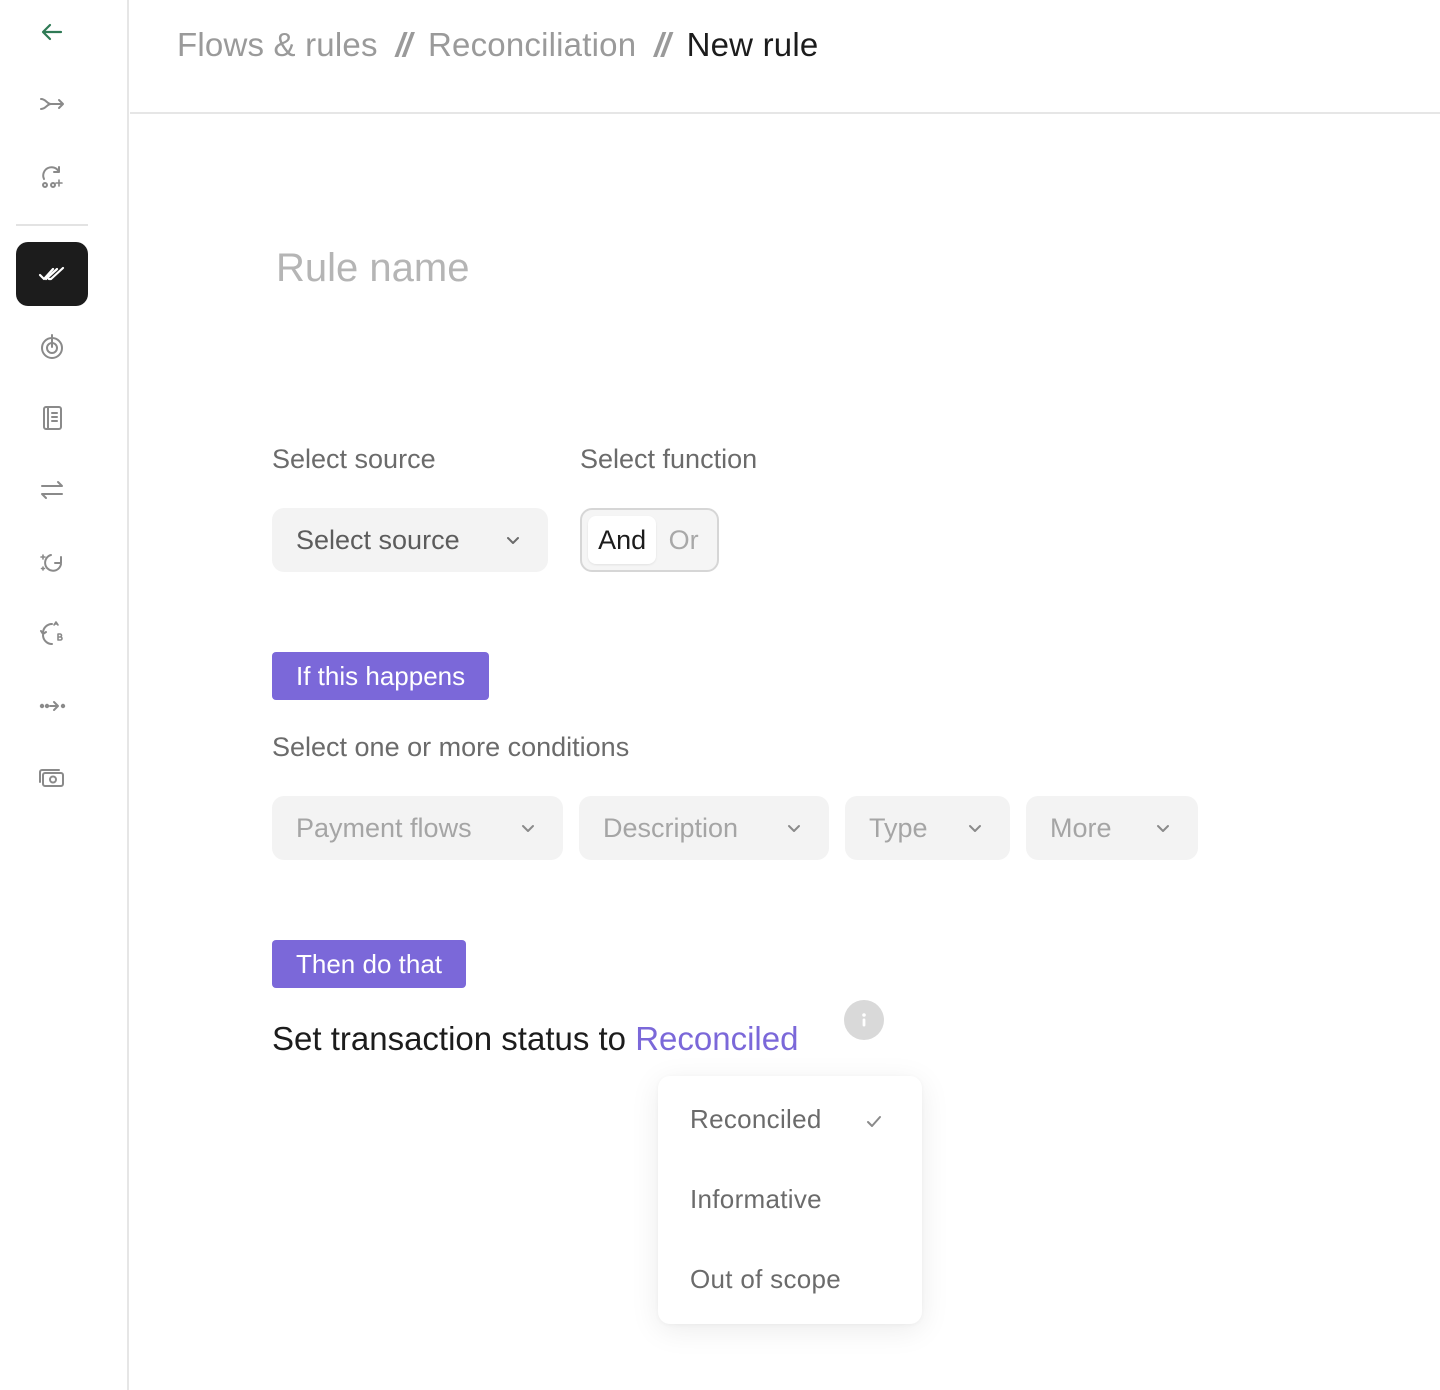 This screenshot has height=1390, width=1440. Describe the element at coordinates (378, 539) in the screenshot. I see `source-select-value: Select source` at that location.